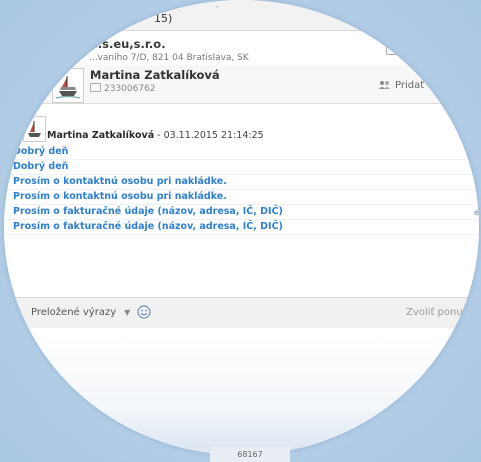 The width and height of the screenshot is (481, 462). I want to click on message-avatar, so click(34, 129).